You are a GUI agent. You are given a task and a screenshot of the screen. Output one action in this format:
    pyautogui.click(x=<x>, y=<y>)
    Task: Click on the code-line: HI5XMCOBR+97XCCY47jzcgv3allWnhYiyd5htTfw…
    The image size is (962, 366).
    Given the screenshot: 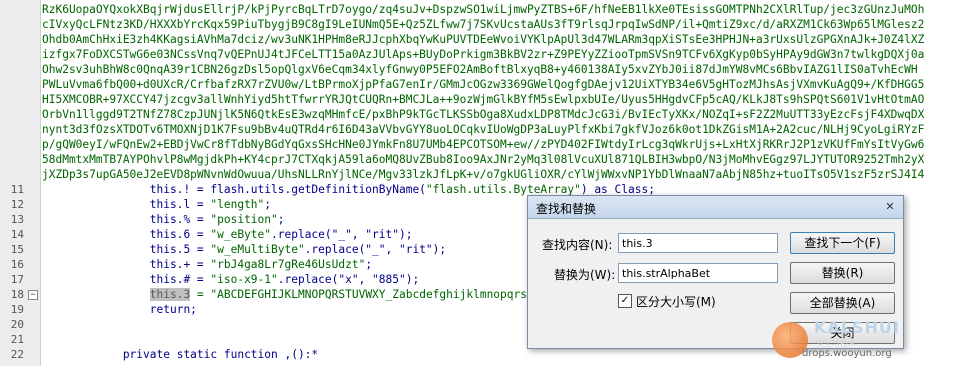 What is the action you would take?
    pyautogui.click(x=481, y=99)
    